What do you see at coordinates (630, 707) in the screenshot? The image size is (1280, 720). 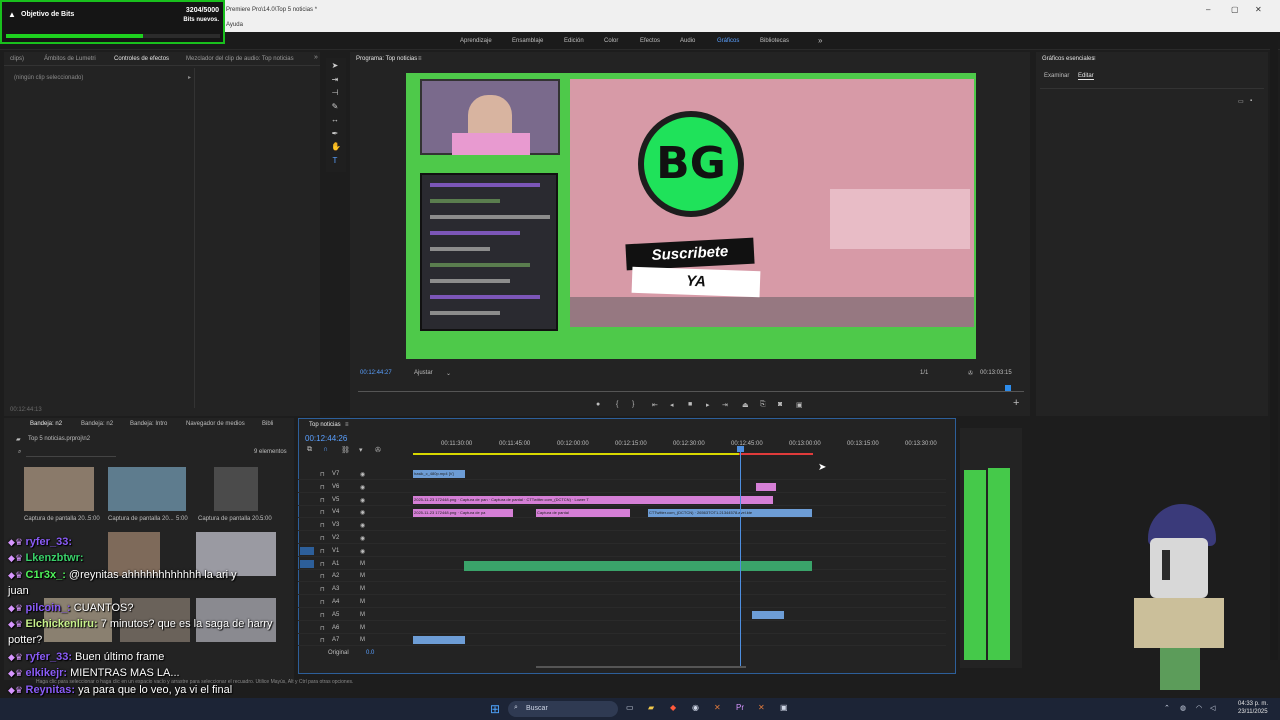 I see `task-view-icon: ▭` at bounding box center [630, 707].